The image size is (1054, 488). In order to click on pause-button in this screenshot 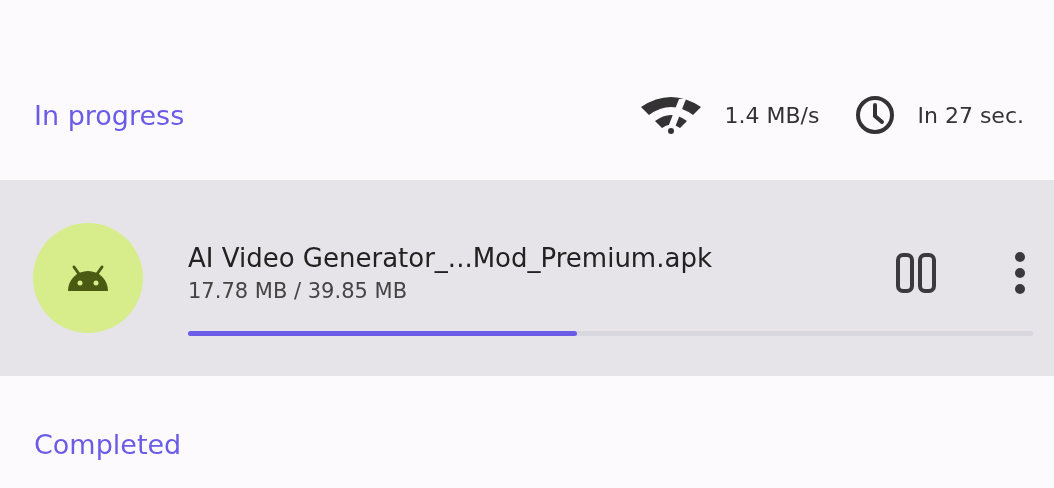, I will do `click(916, 272)`.